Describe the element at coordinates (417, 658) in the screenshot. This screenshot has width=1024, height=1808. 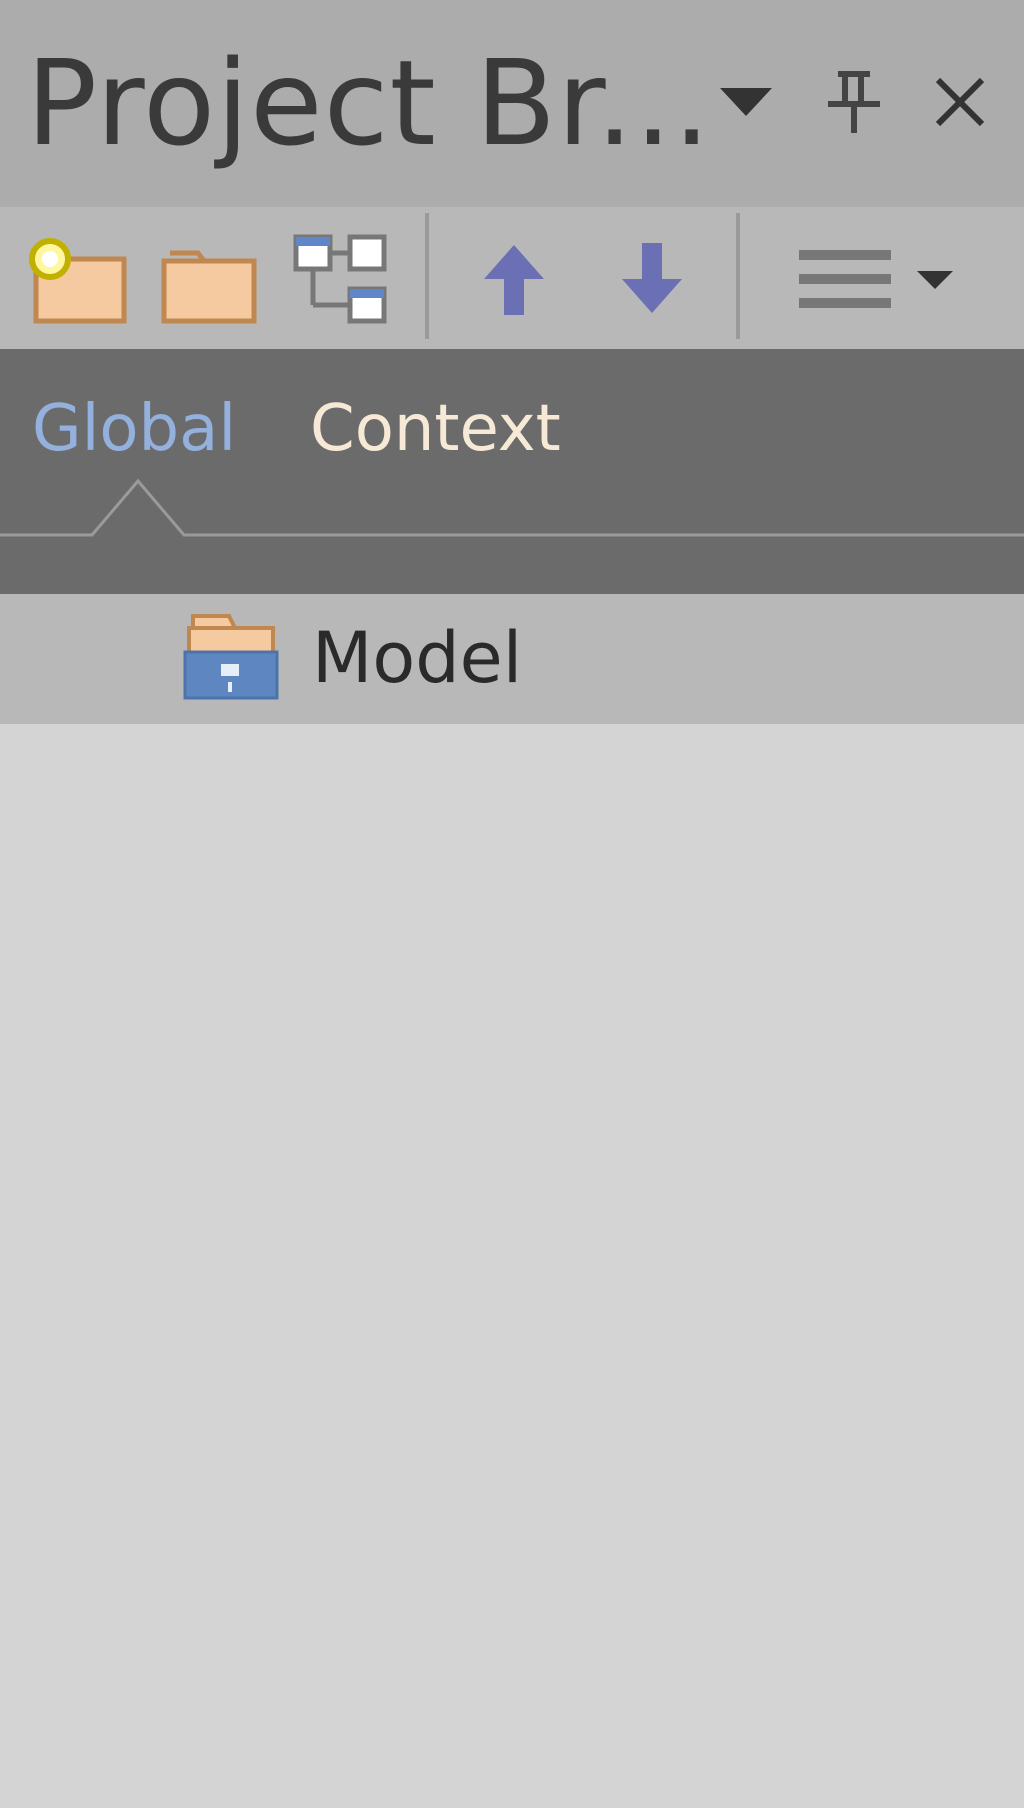
I see `tree-item-label: Model` at that location.